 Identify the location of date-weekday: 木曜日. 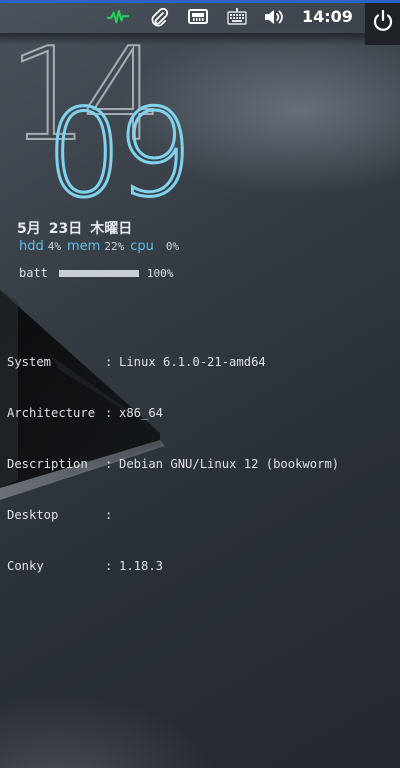
(111, 229).